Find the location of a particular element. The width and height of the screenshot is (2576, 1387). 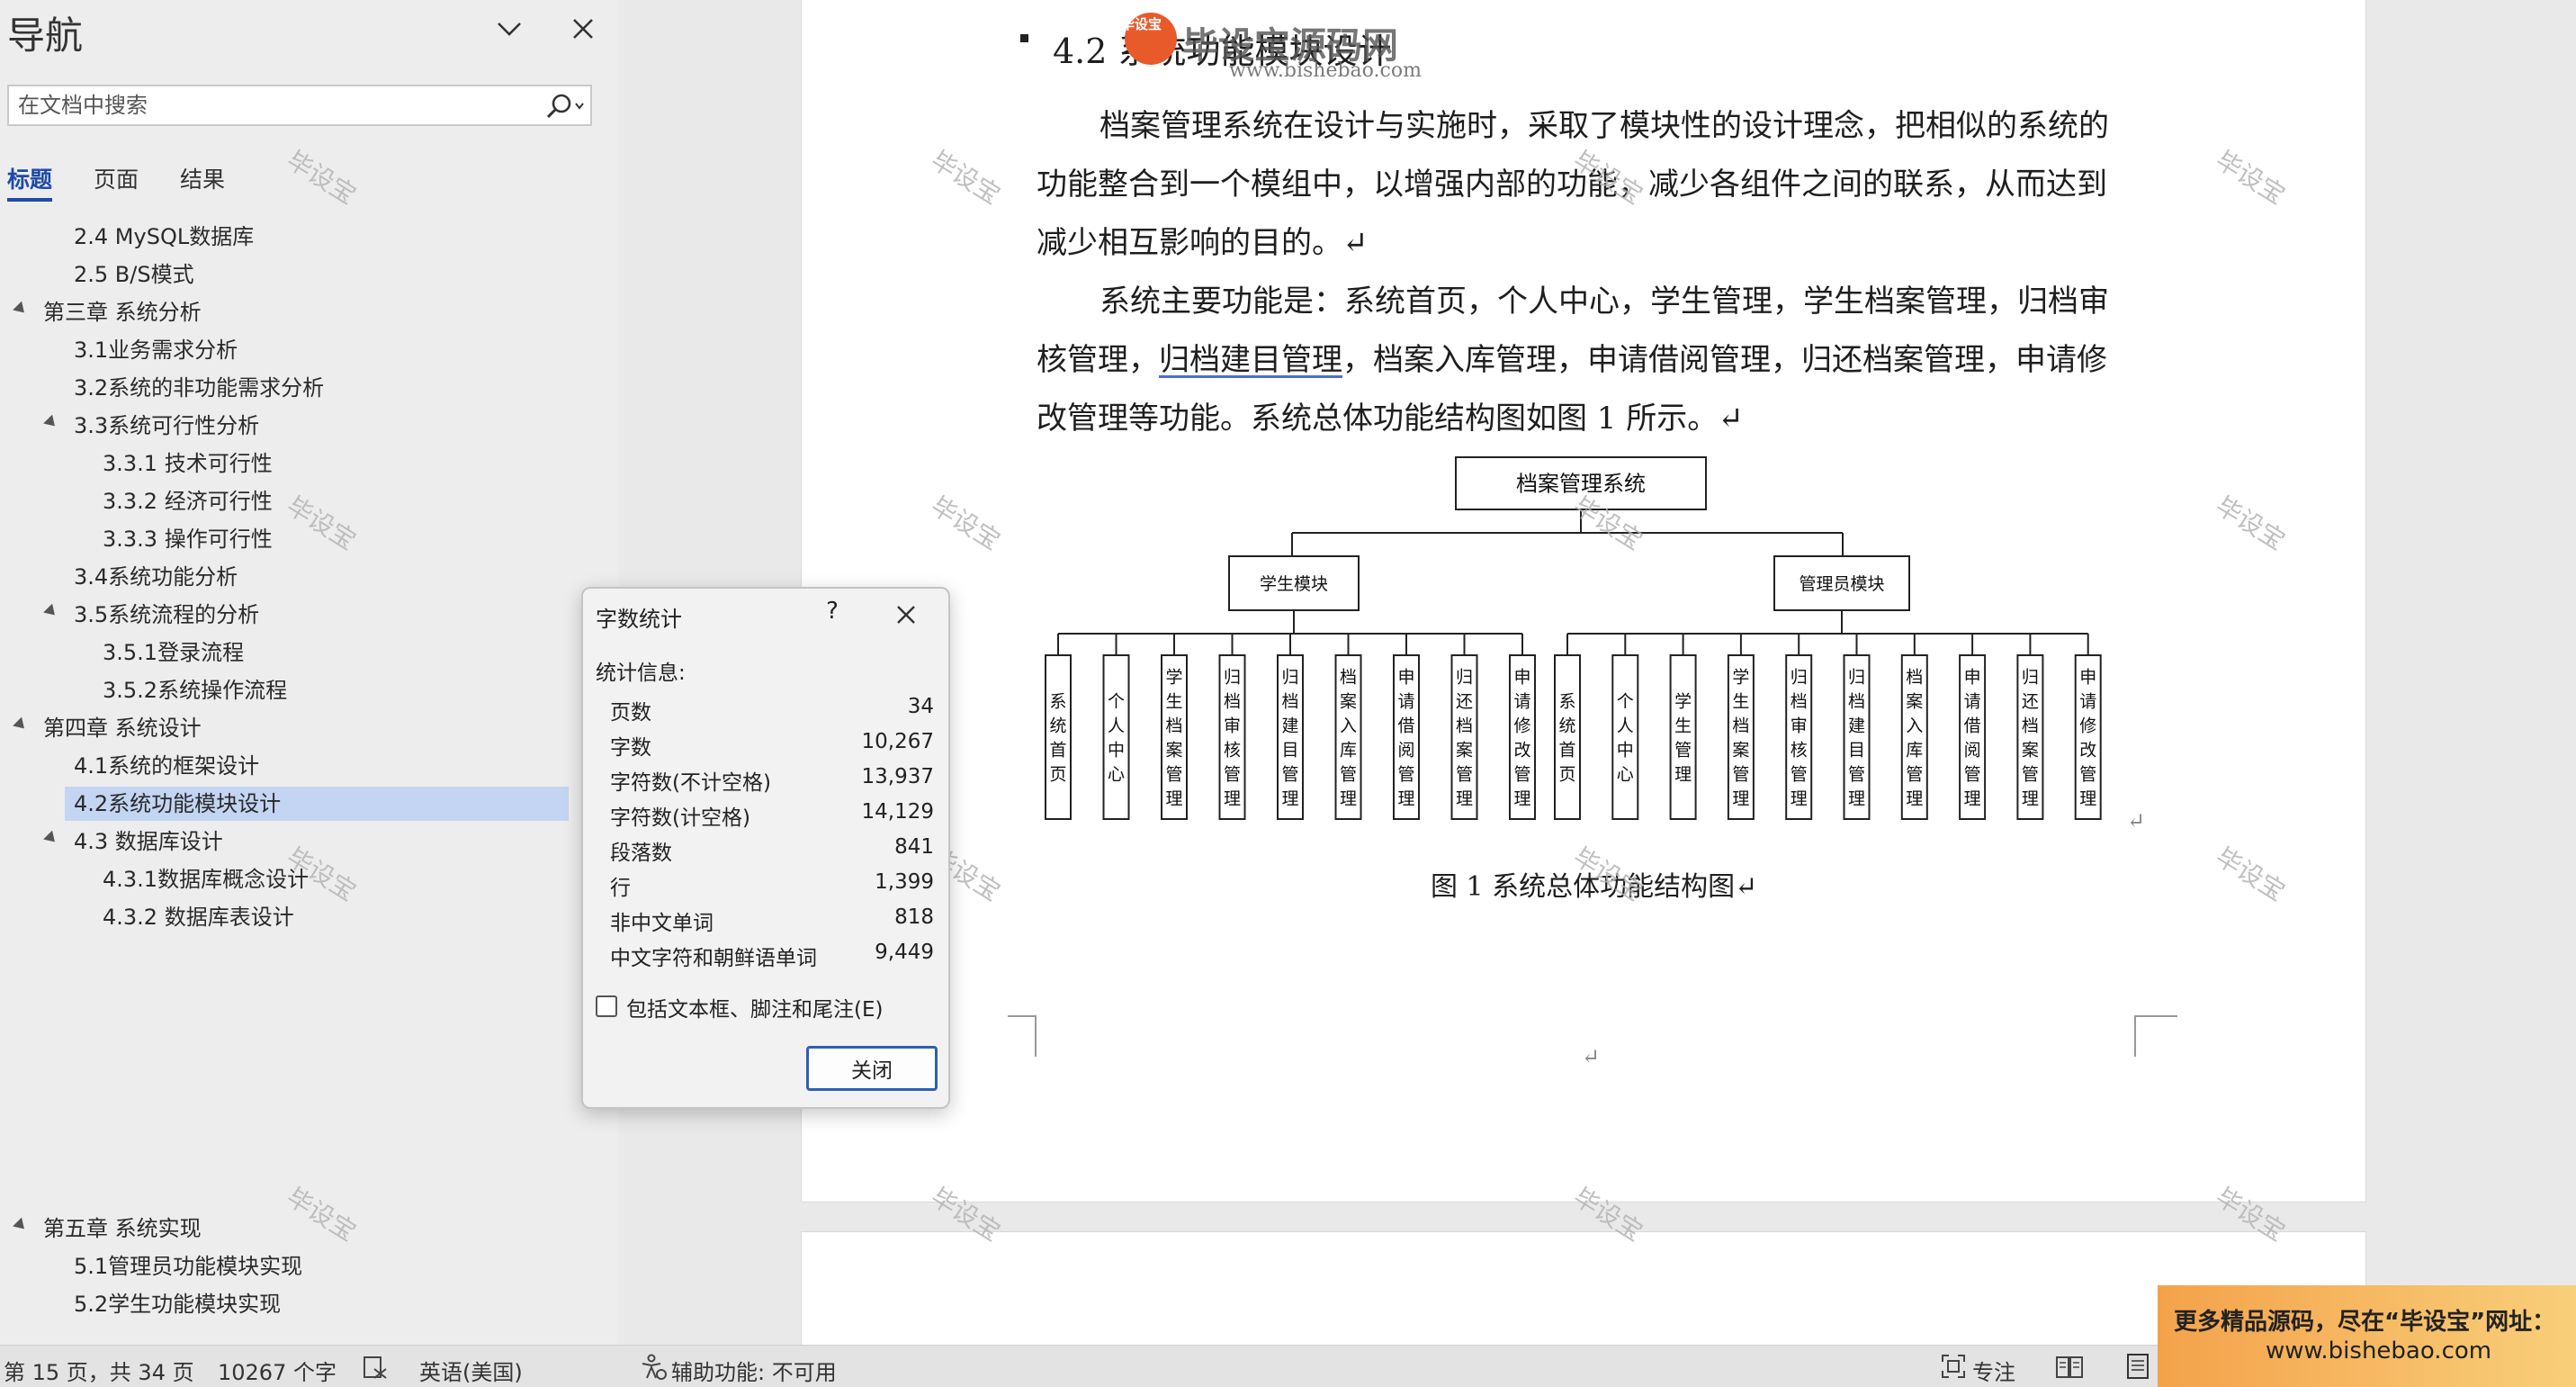

leaf-module-box is located at coordinates (1625, 737).